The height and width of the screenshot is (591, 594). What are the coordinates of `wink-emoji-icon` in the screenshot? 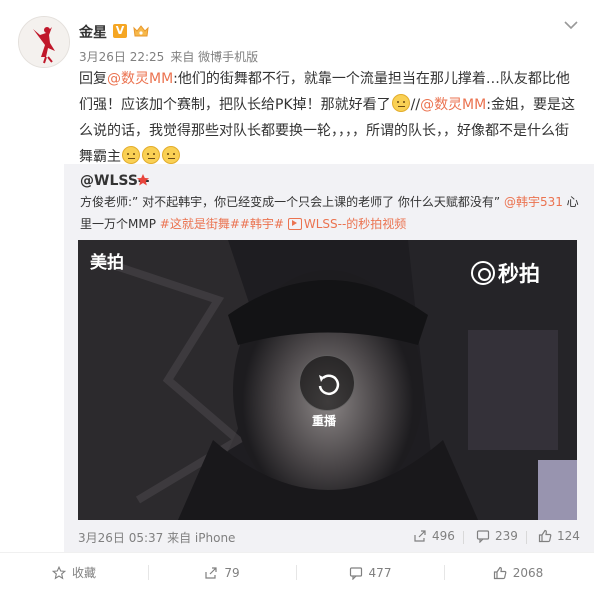 It's located at (400, 103).